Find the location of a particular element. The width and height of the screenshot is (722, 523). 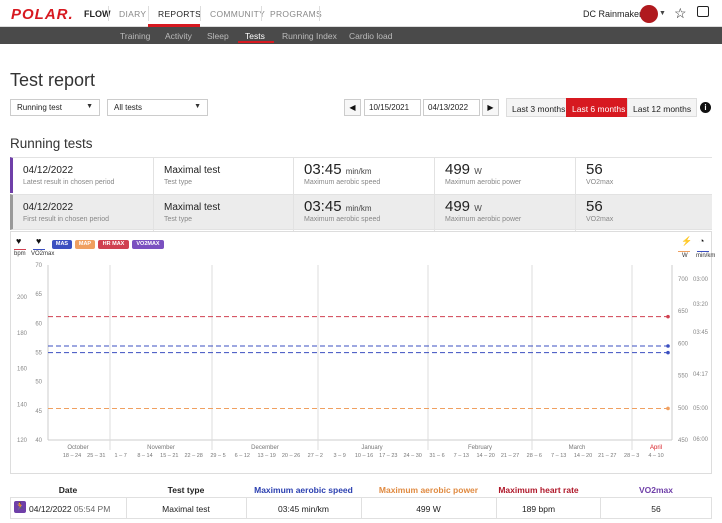

row-type: Maximal test is located at coordinates (186, 509).